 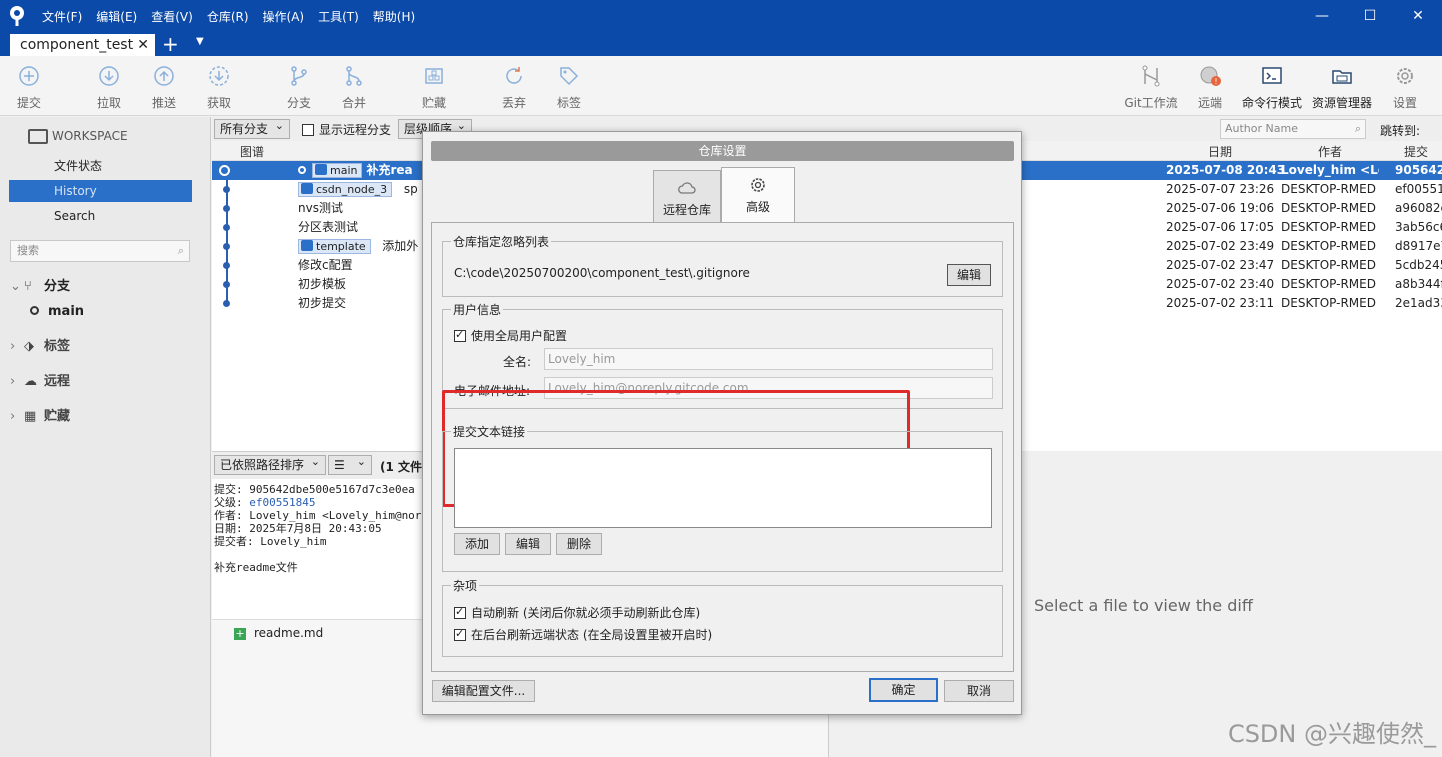 I want to click on discard-button: 丢弃, so click(x=514, y=87).